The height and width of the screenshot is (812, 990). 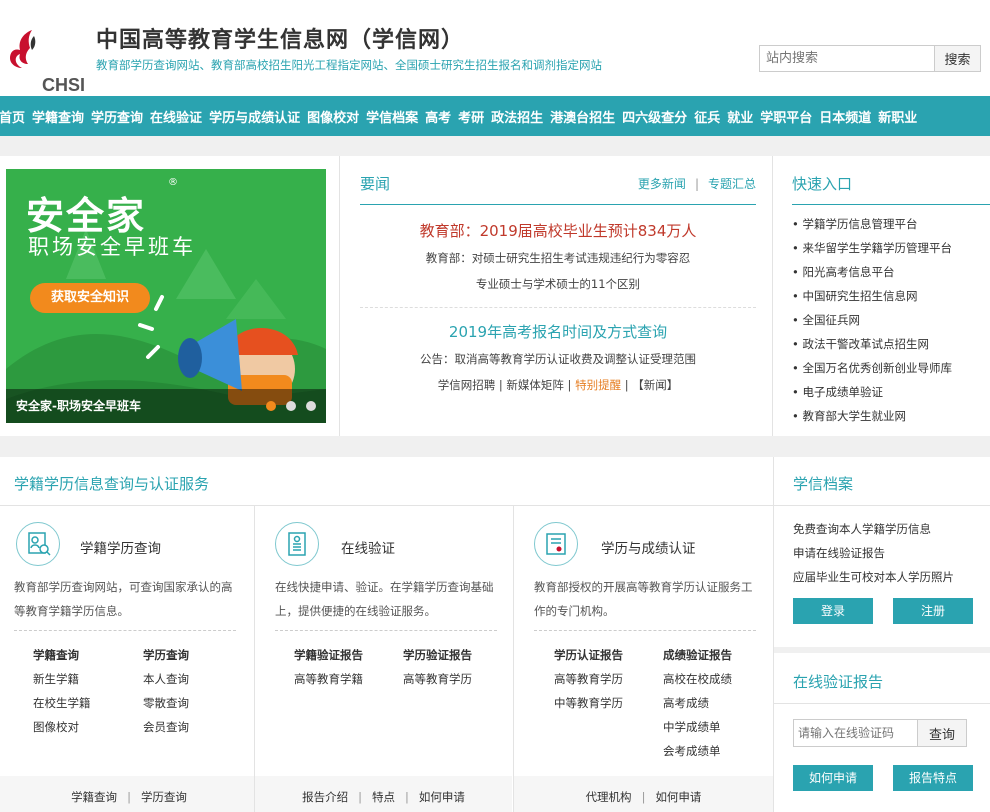 What do you see at coordinates (697, 754) in the screenshot?
I see `service-link: 会考成绩单` at bounding box center [697, 754].